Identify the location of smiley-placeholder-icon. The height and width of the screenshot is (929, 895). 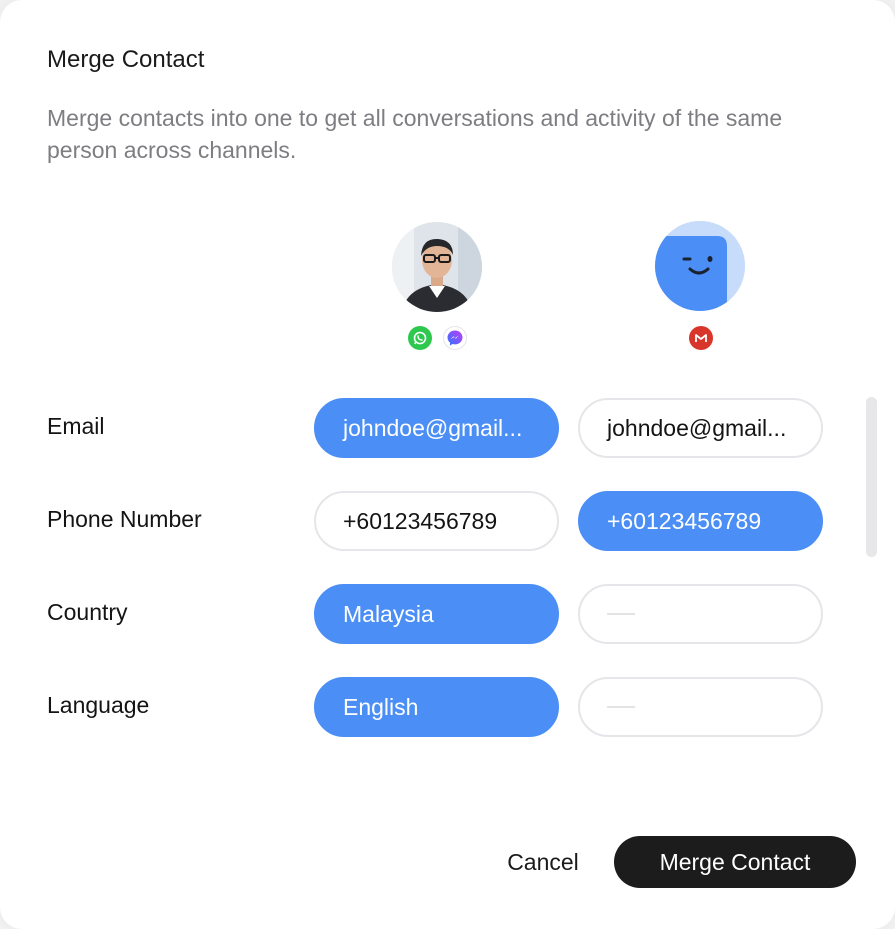
(700, 266).